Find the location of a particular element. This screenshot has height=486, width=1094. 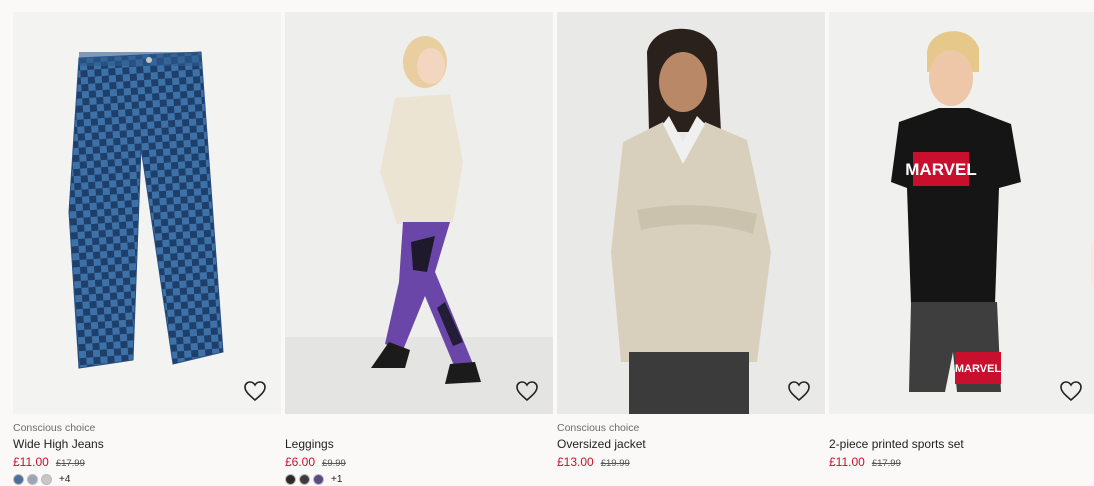

original-price: £19.99 is located at coordinates (615, 463).